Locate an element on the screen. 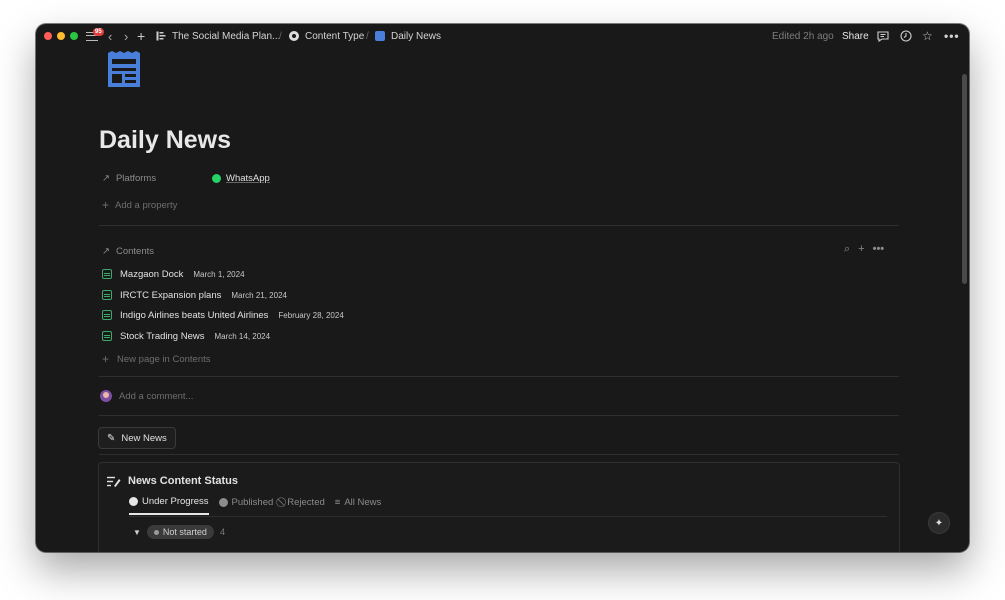 The image size is (1005, 600). add-property-button: + Add a property is located at coordinates (139, 205).